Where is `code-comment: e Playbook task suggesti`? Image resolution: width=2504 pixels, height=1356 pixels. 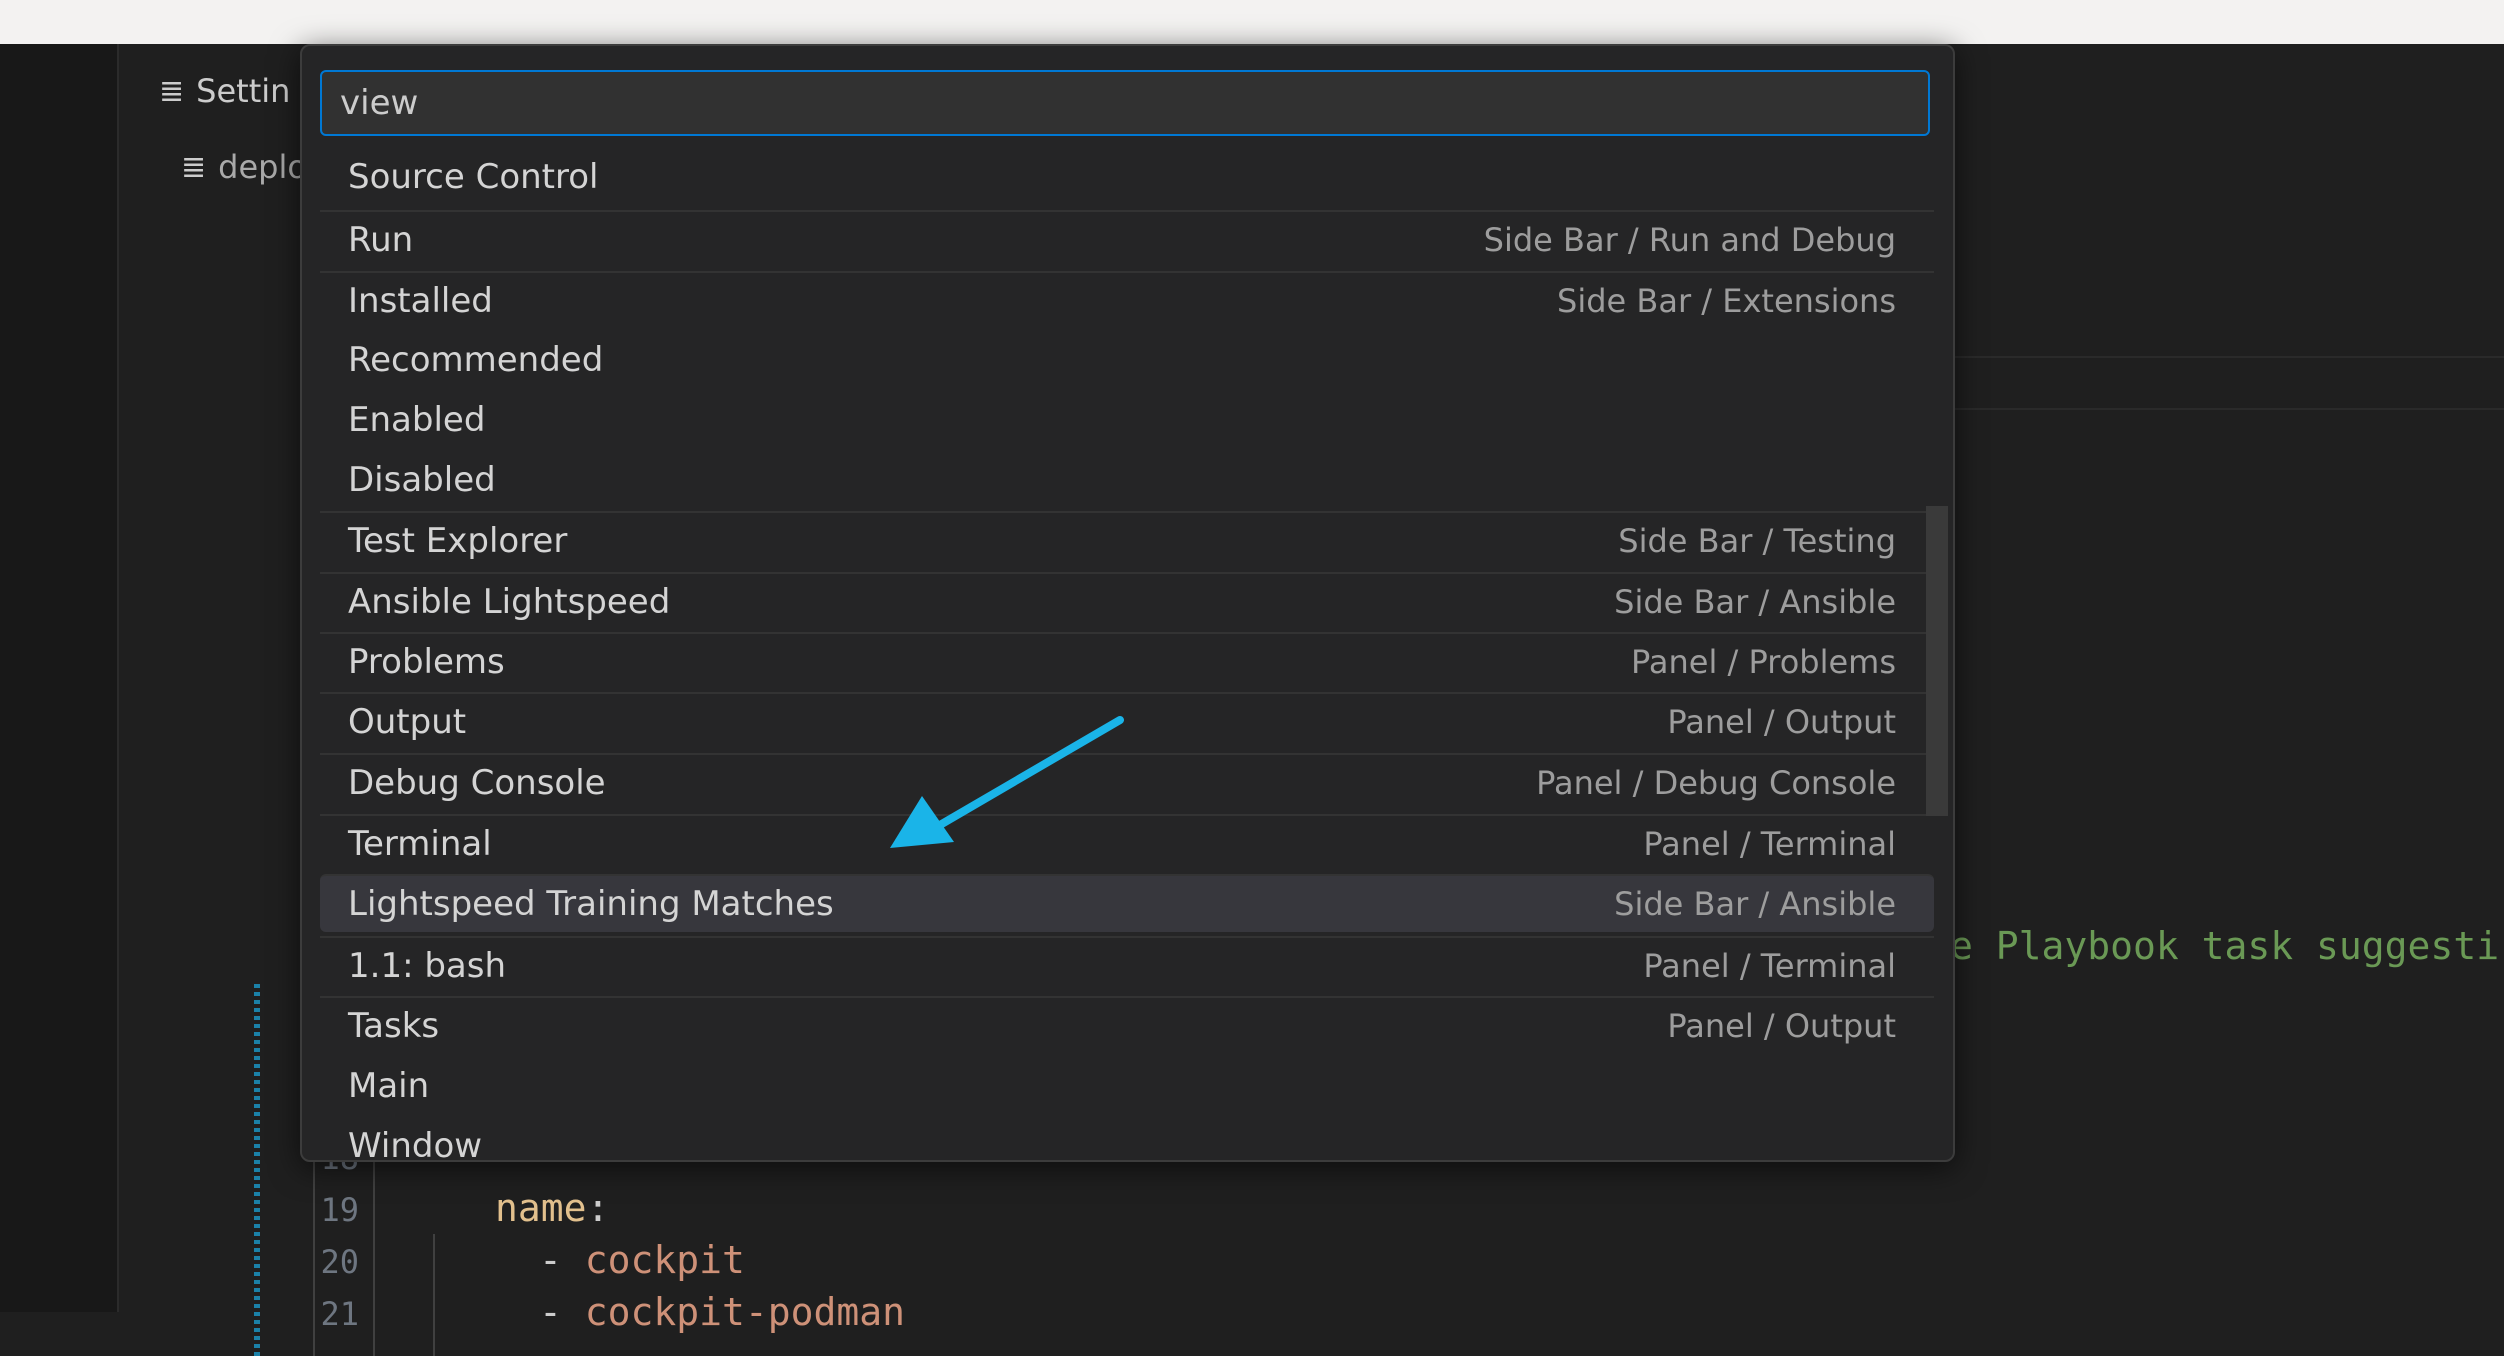
code-comment: e Playbook task suggesti is located at coordinates (2225, 946).